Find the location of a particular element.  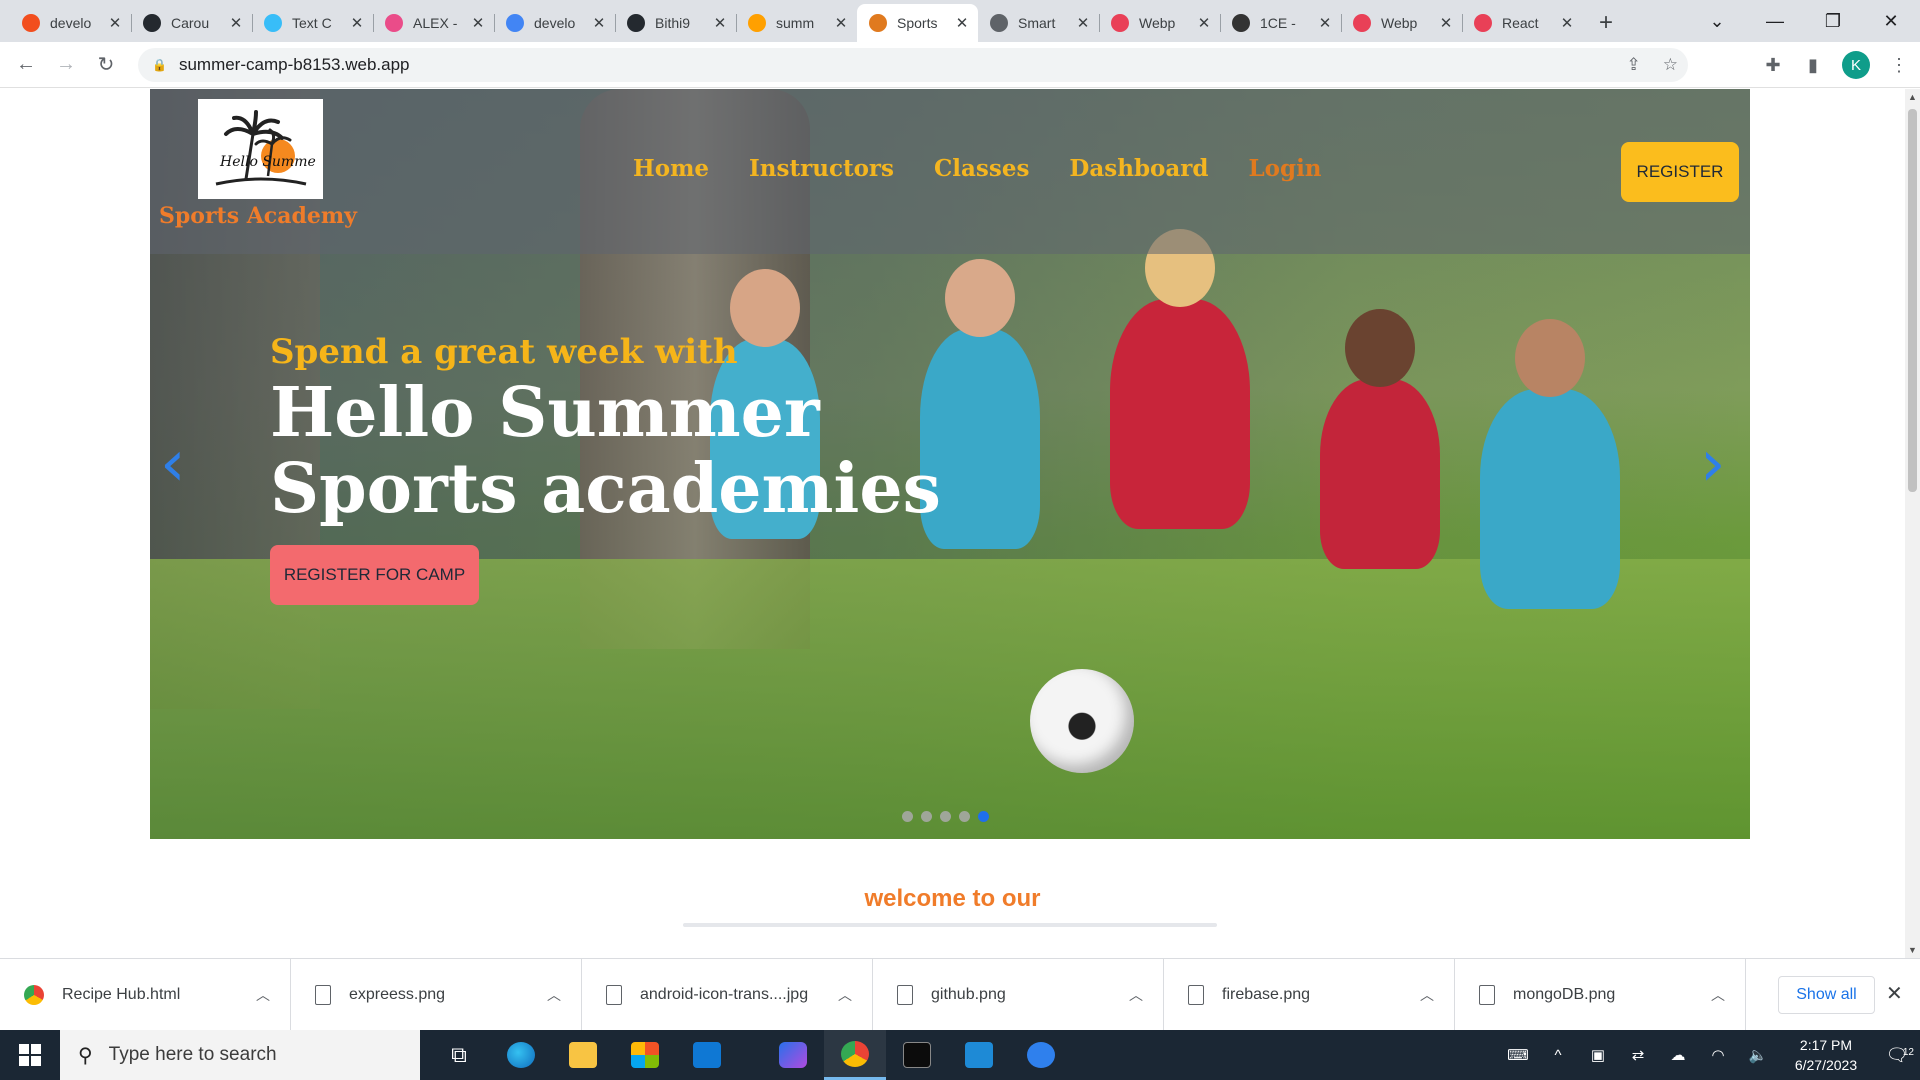

page-scrollbar: ▲ ▼ is located at coordinates (1912, 523).